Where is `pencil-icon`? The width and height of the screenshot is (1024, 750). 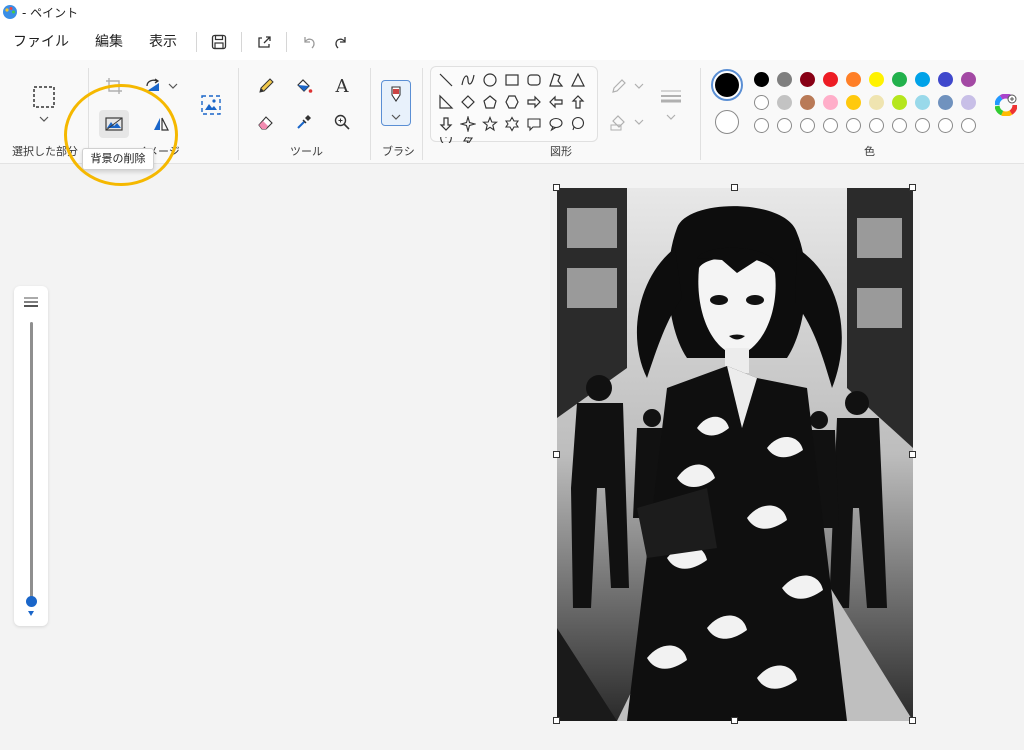 pencil-icon is located at coordinates (266, 85).